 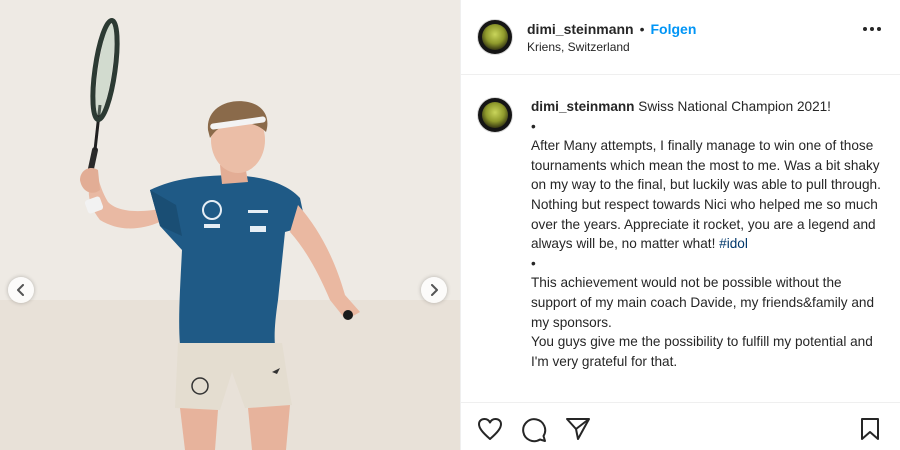 What do you see at coordinates (495, 115) in the screenshot?
I see `caption-avatar` at bounding box center [495, 115].